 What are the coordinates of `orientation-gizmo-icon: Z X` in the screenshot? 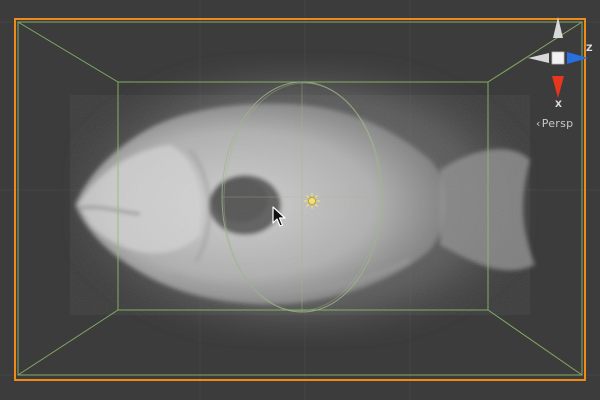 It's located at (558, 64).